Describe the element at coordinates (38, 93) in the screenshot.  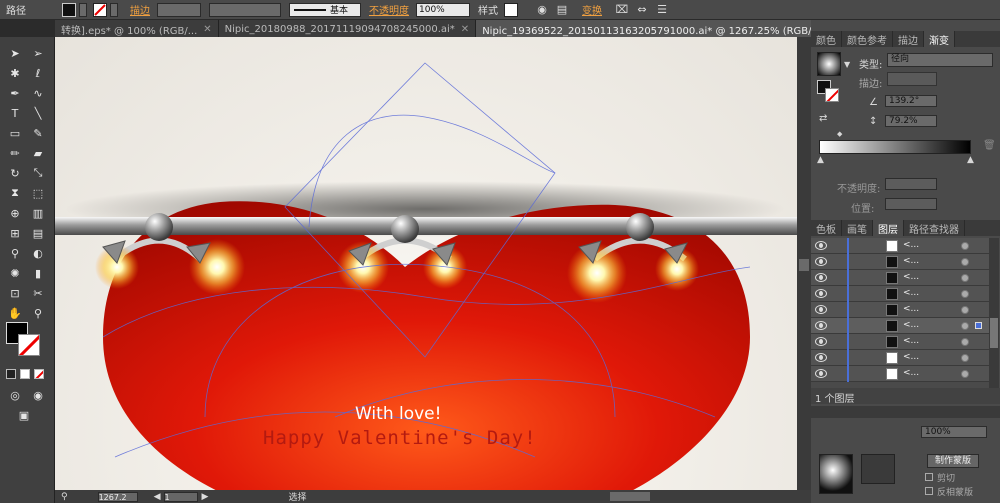
I see `curvature-tool-icon: ∿` at that location.